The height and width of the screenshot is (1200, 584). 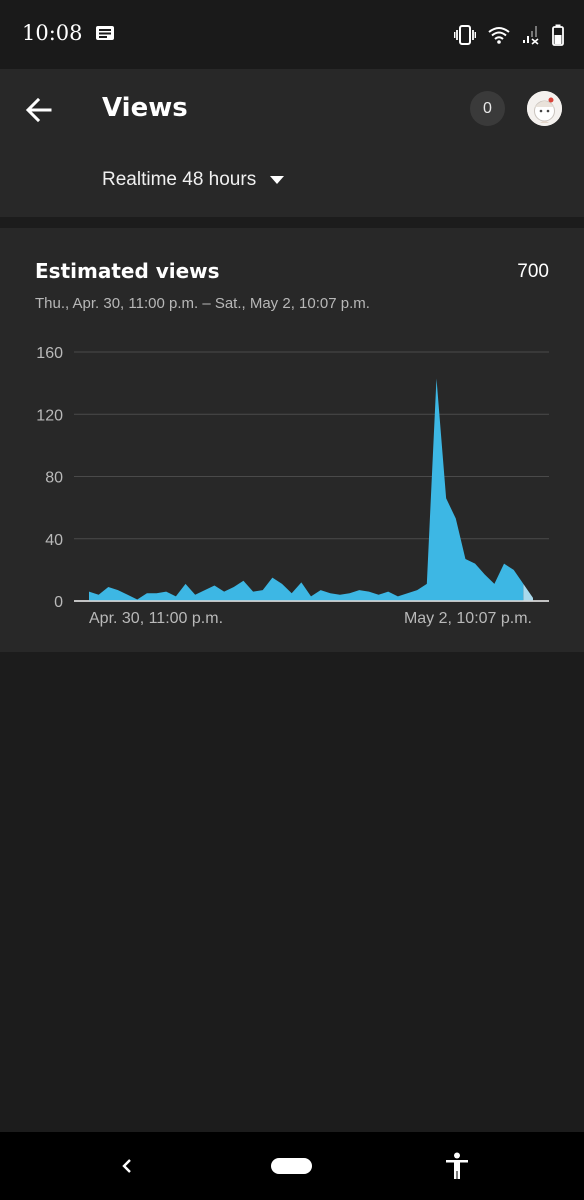 What do you see at coordinates (292, 222) in the screenshot?
I see `section-divider` at bounding box center [292, 222].